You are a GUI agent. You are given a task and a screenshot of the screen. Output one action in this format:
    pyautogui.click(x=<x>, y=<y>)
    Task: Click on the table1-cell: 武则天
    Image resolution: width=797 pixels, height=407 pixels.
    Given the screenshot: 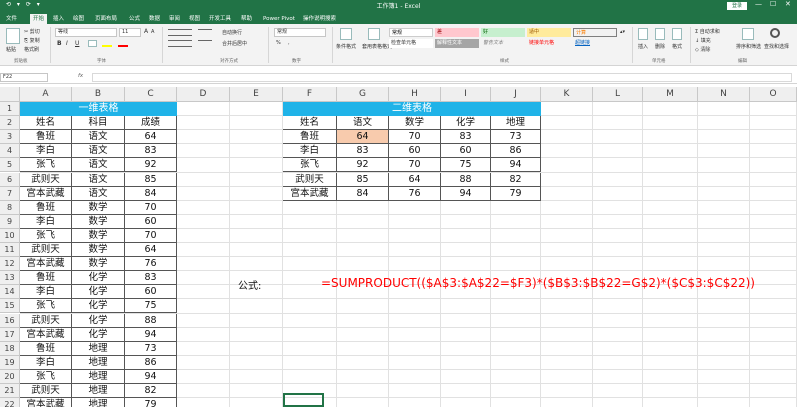 What is the action you would take?
    pyautogui.click(x=46, y=391)
    